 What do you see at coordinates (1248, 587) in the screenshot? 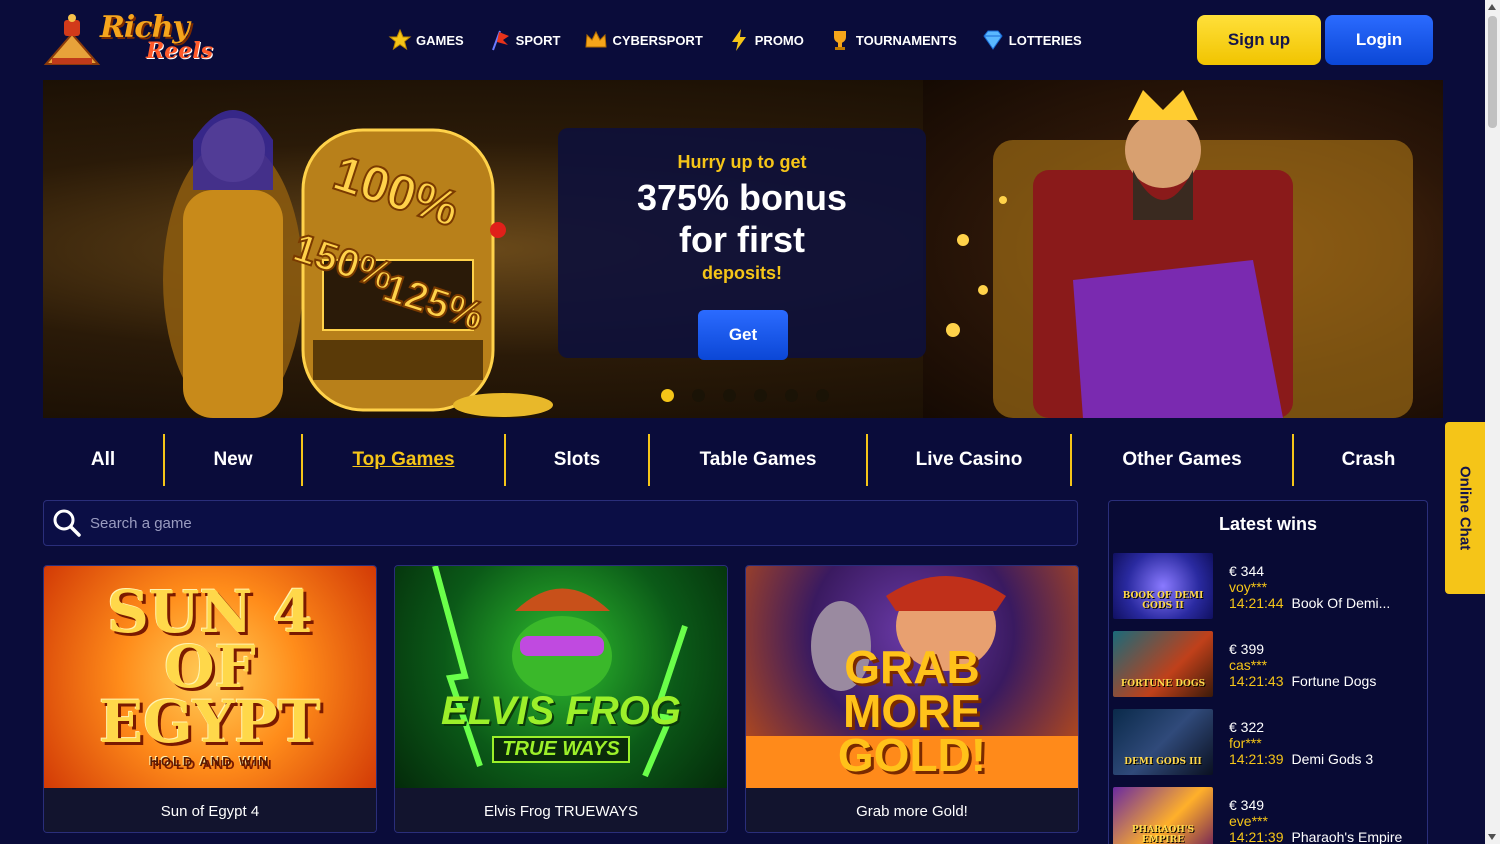
I see `win-user: voy***` at bounding box center [1248, 587].